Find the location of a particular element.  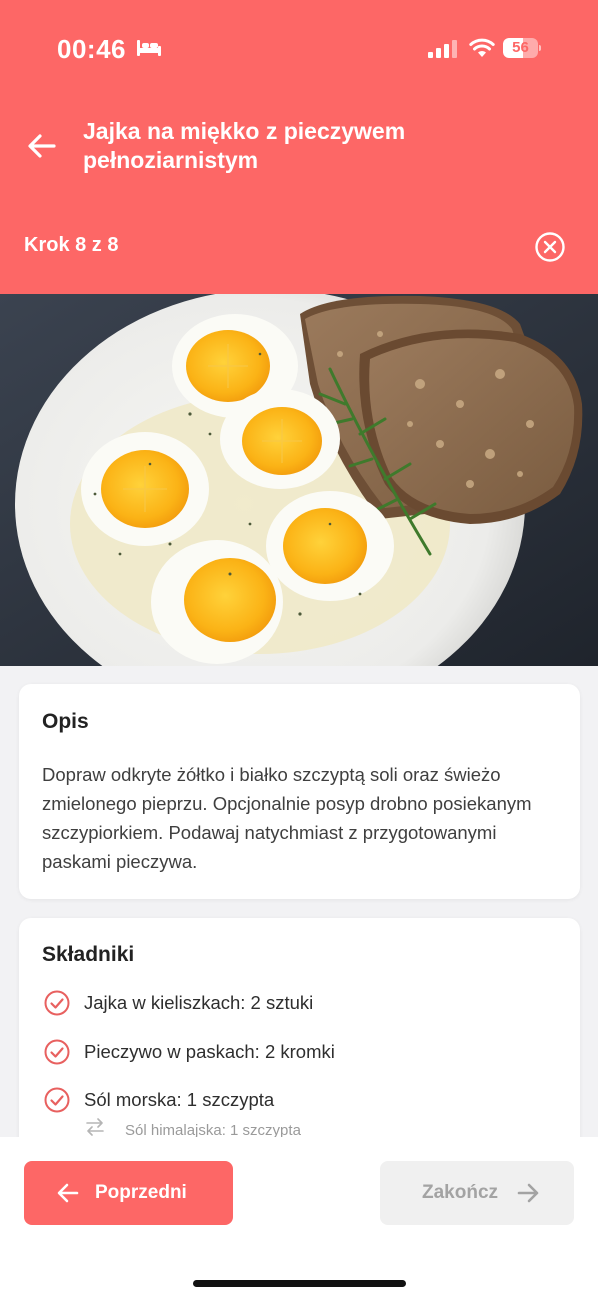

wifi-icon is located at coordinates (482, 47).